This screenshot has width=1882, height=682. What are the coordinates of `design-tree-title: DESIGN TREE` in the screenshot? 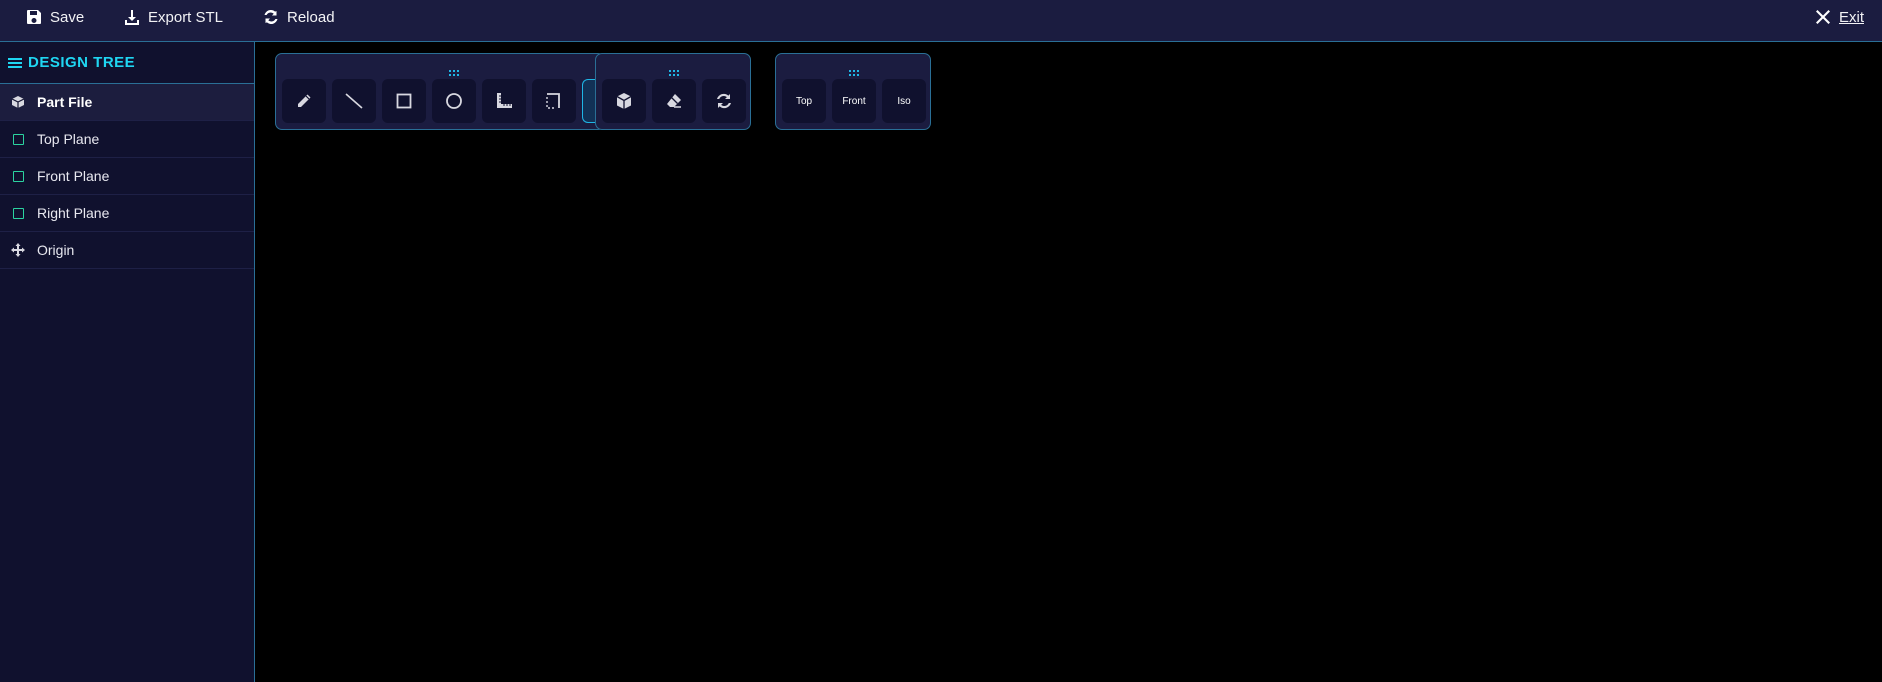 It's located at (82, 62).